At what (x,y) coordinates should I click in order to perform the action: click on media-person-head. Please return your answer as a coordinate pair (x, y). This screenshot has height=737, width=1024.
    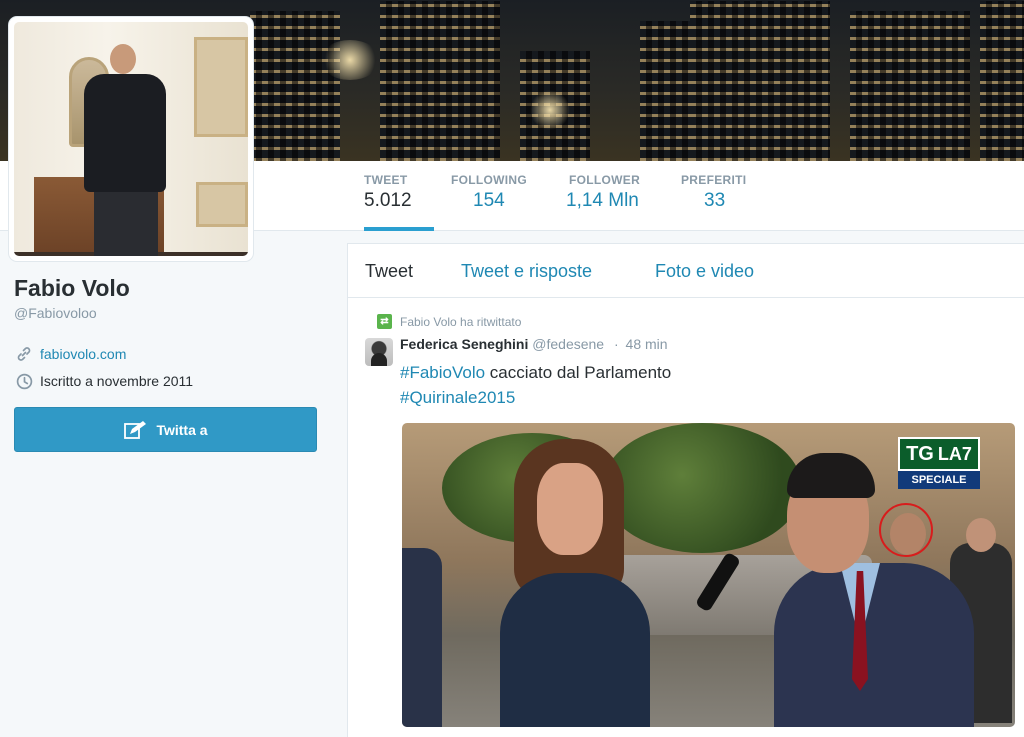
    Looking at the image, I should click on (981, 535).